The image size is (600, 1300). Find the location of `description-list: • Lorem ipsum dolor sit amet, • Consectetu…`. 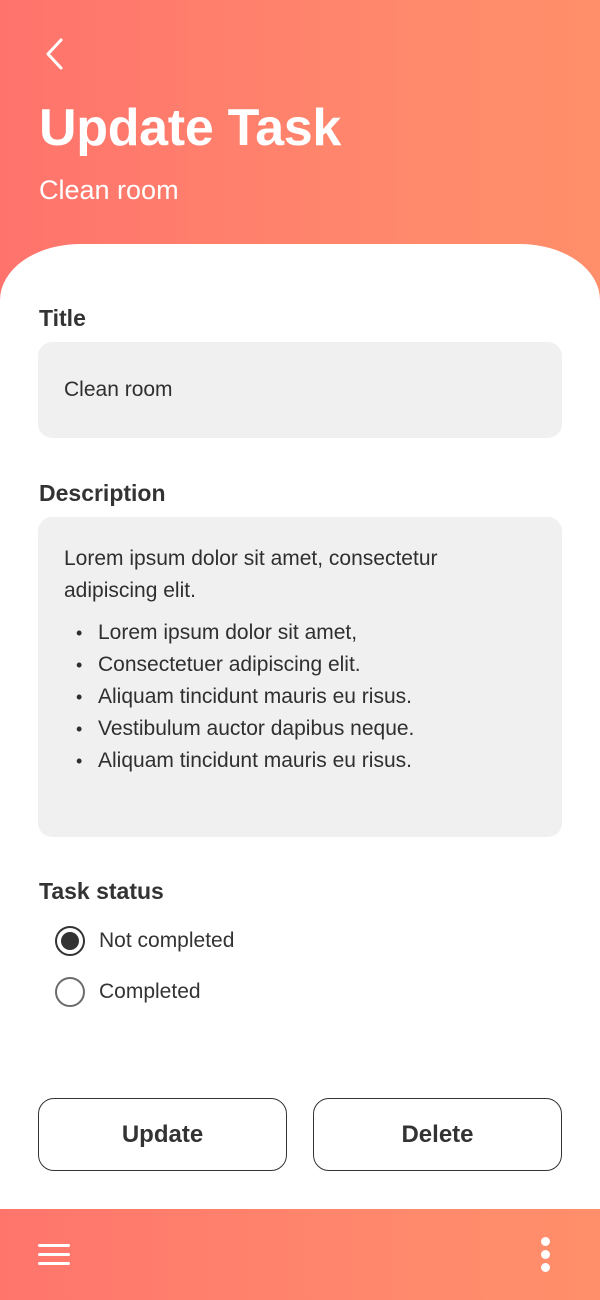

description-list: • Lorem ipsum dolor sit amet, • Consectetu… is located at coordinates (300, 697).